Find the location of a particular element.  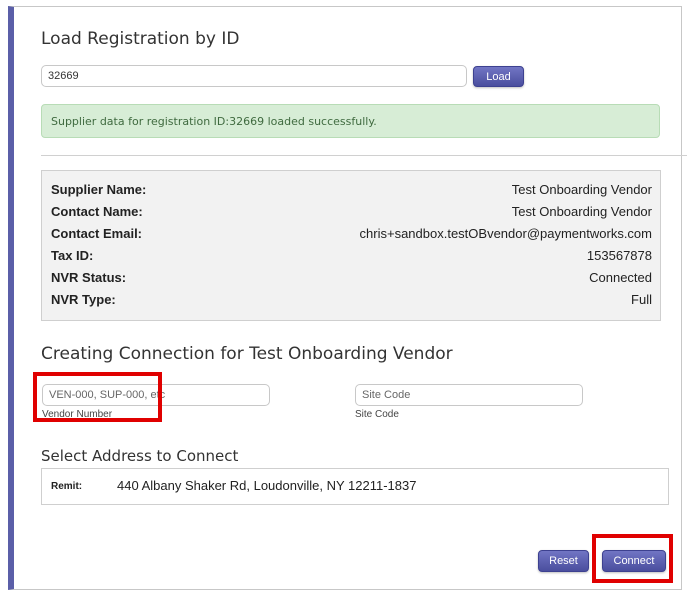

tax-id-label: Tax ID: is located at coordinates (72, 255).